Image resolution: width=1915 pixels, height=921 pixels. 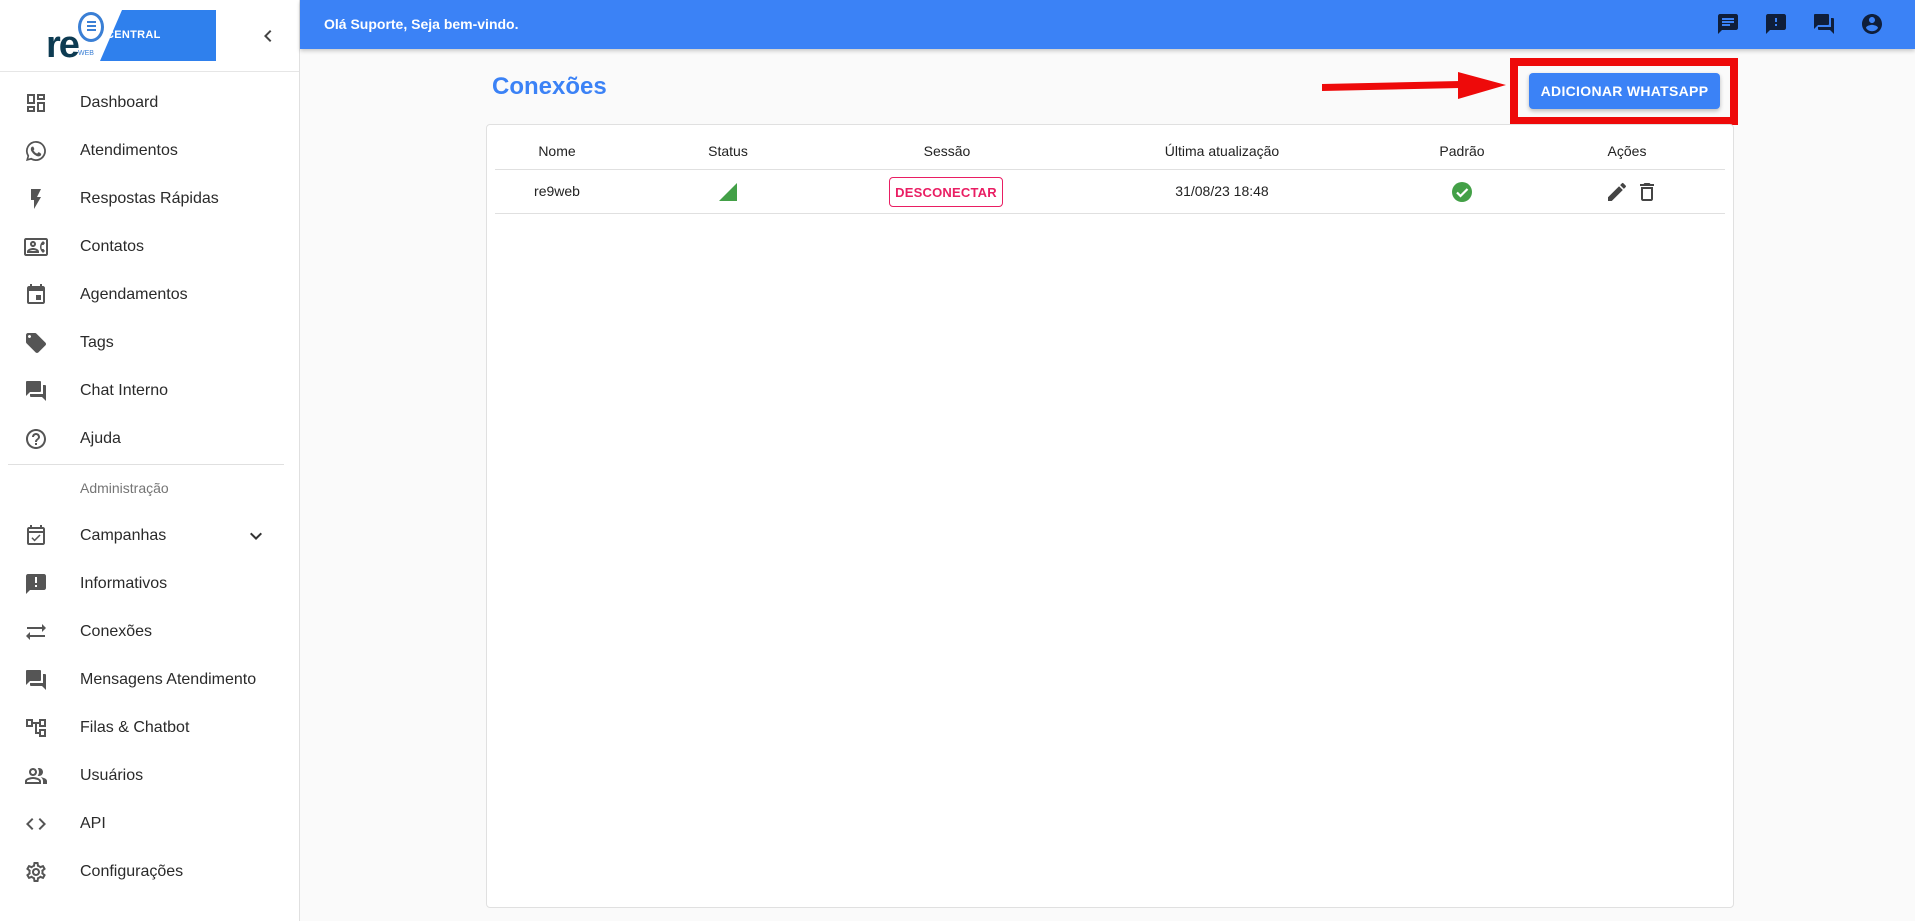 What do you see at coordinates (119, 102) in the screenshot?
I see `sidebar-item-label: Dashboard` at bounding box center [119, 102].